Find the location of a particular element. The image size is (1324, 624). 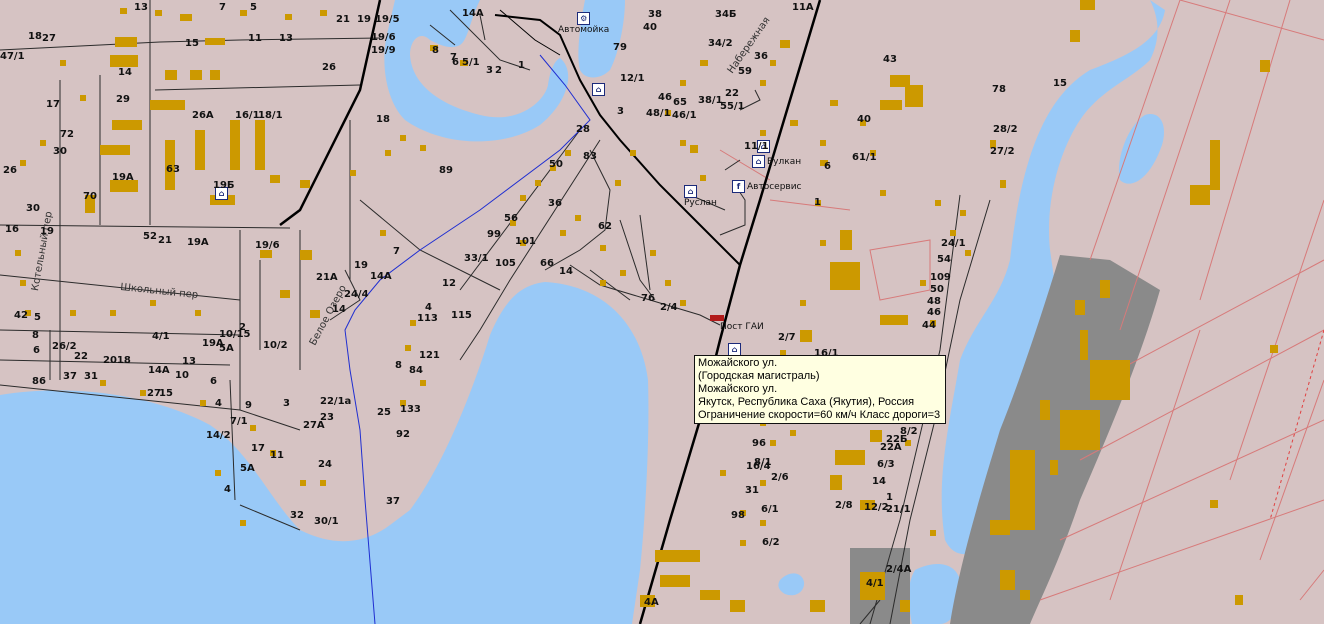

house-number-label: 76 is located at coordinates (648, 298).